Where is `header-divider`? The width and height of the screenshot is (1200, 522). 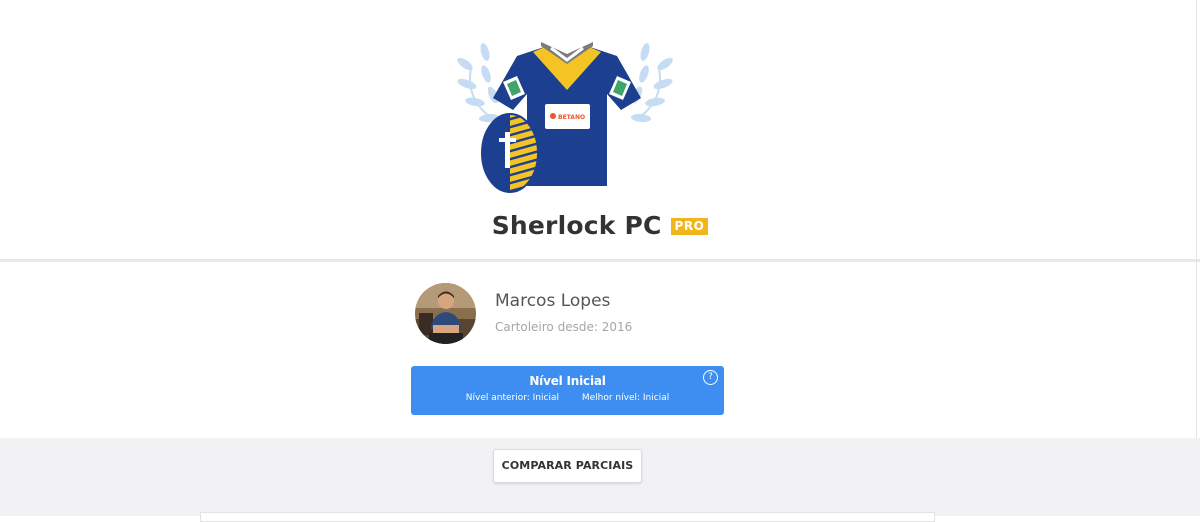
header-divider is located at coordinates (600, 260).